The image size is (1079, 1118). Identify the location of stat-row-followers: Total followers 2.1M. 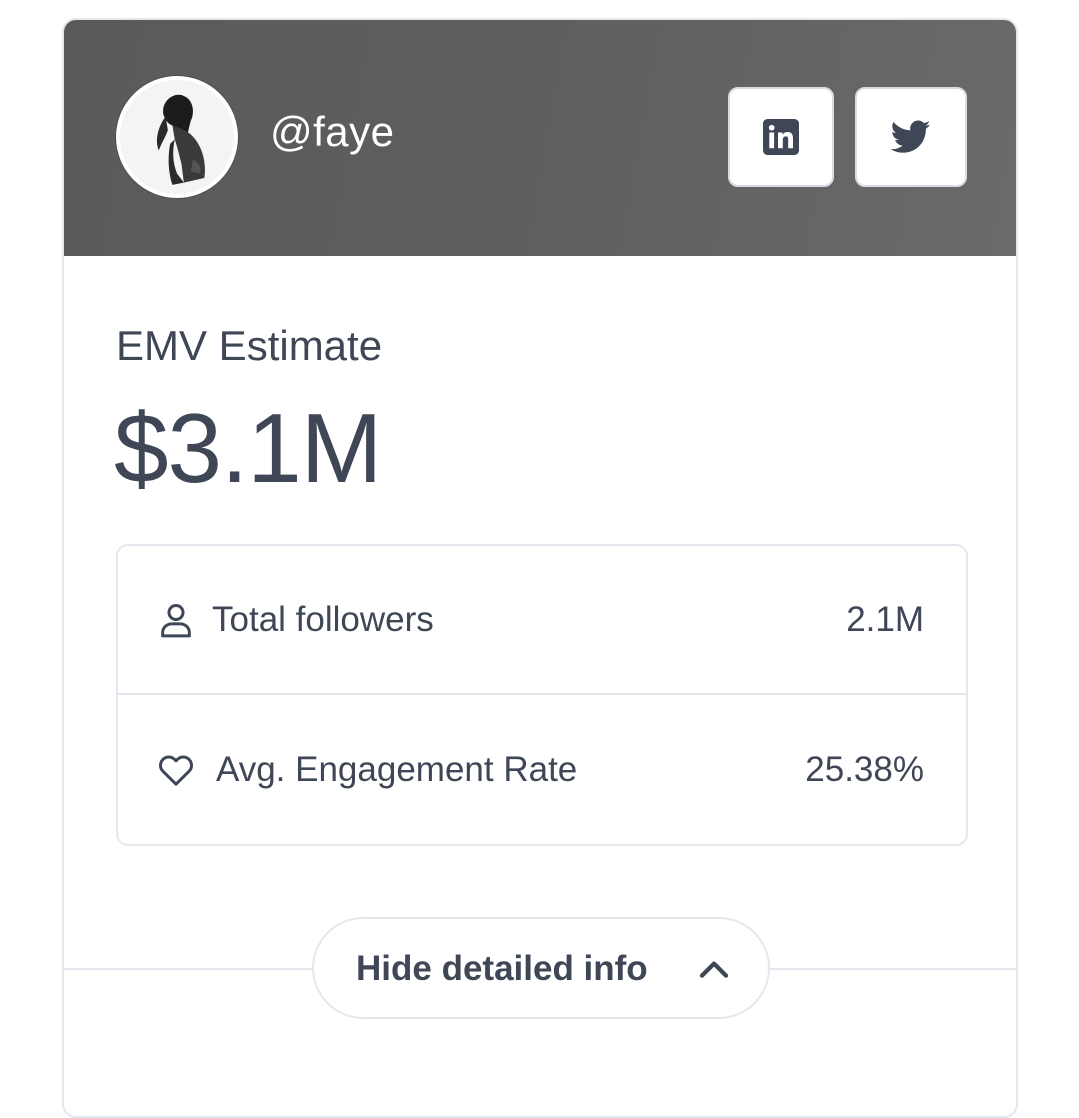
(542, 620).